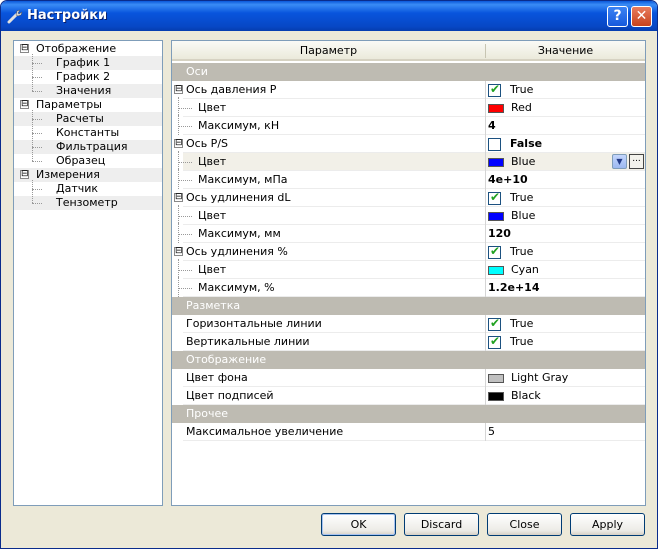 The image size is (658, 549). What do you see at coordinates (231, 89) in the screenshot?
I see `property-name: Ось давления P` at bounding box center [231, 89].